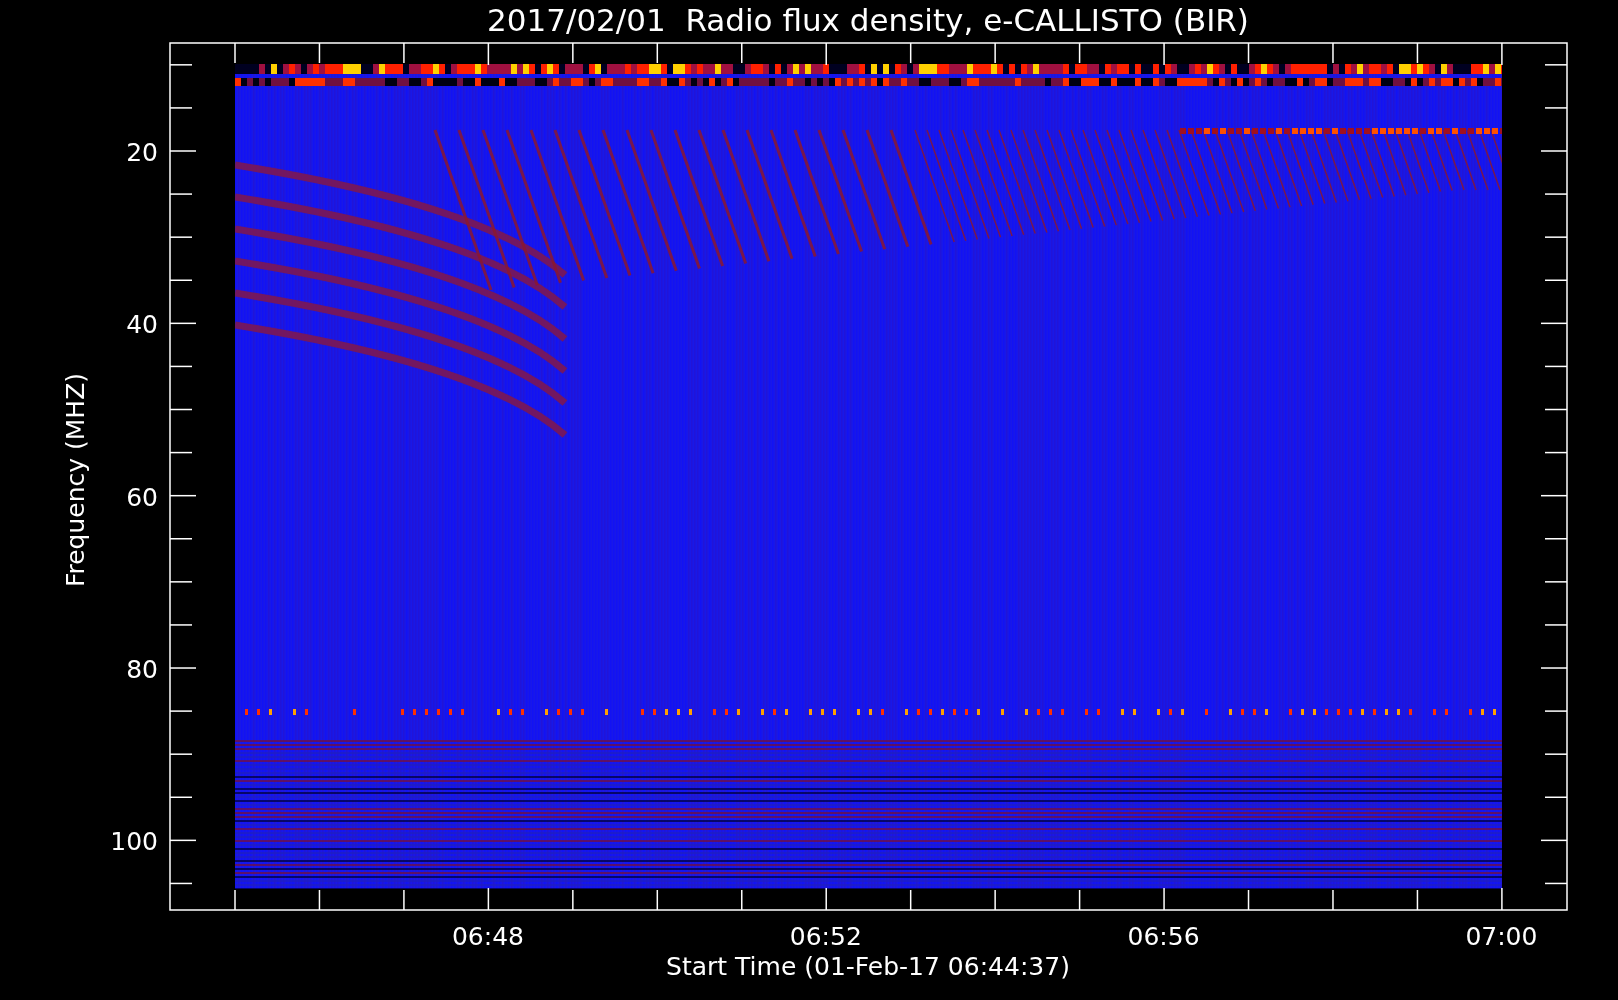 The image size is (1618, 1000). What do you see at coordinates (75, 480) in the screenshot?
I see `y-axis-label: Frequency (MHZ)` at bounding box center [75, 480].